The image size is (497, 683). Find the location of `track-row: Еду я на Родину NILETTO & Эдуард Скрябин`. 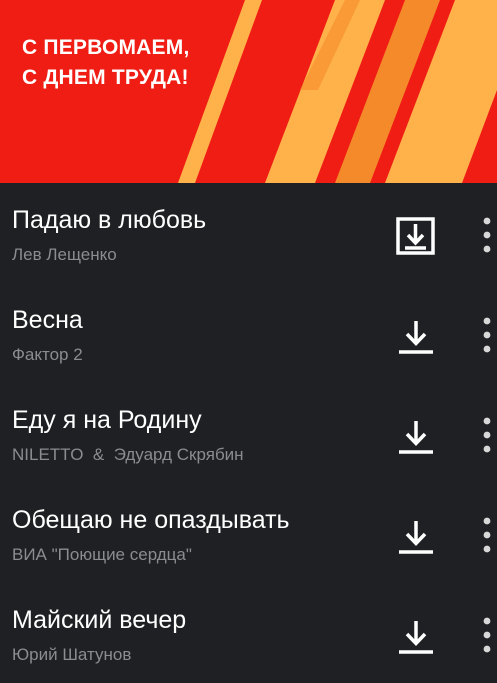

track-row: Еду я на Родину NILETTO & Эдуард Скрябин is located at coordinates (248, 433).